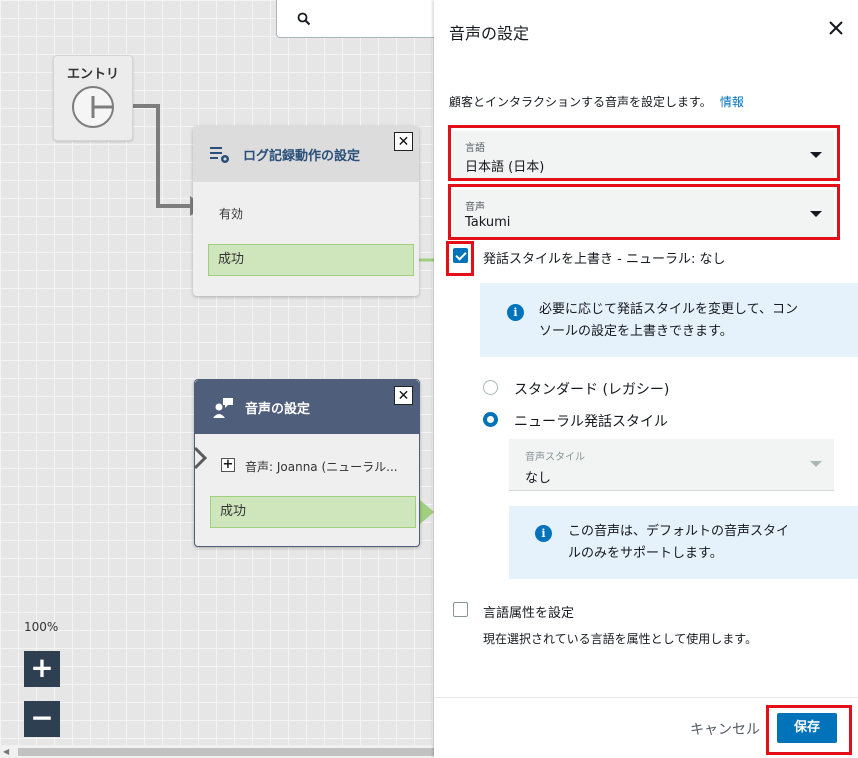 The width and height of the screenshot is (858, 758). I want to click on cancel-button: キャンセル, so click(725, 729).